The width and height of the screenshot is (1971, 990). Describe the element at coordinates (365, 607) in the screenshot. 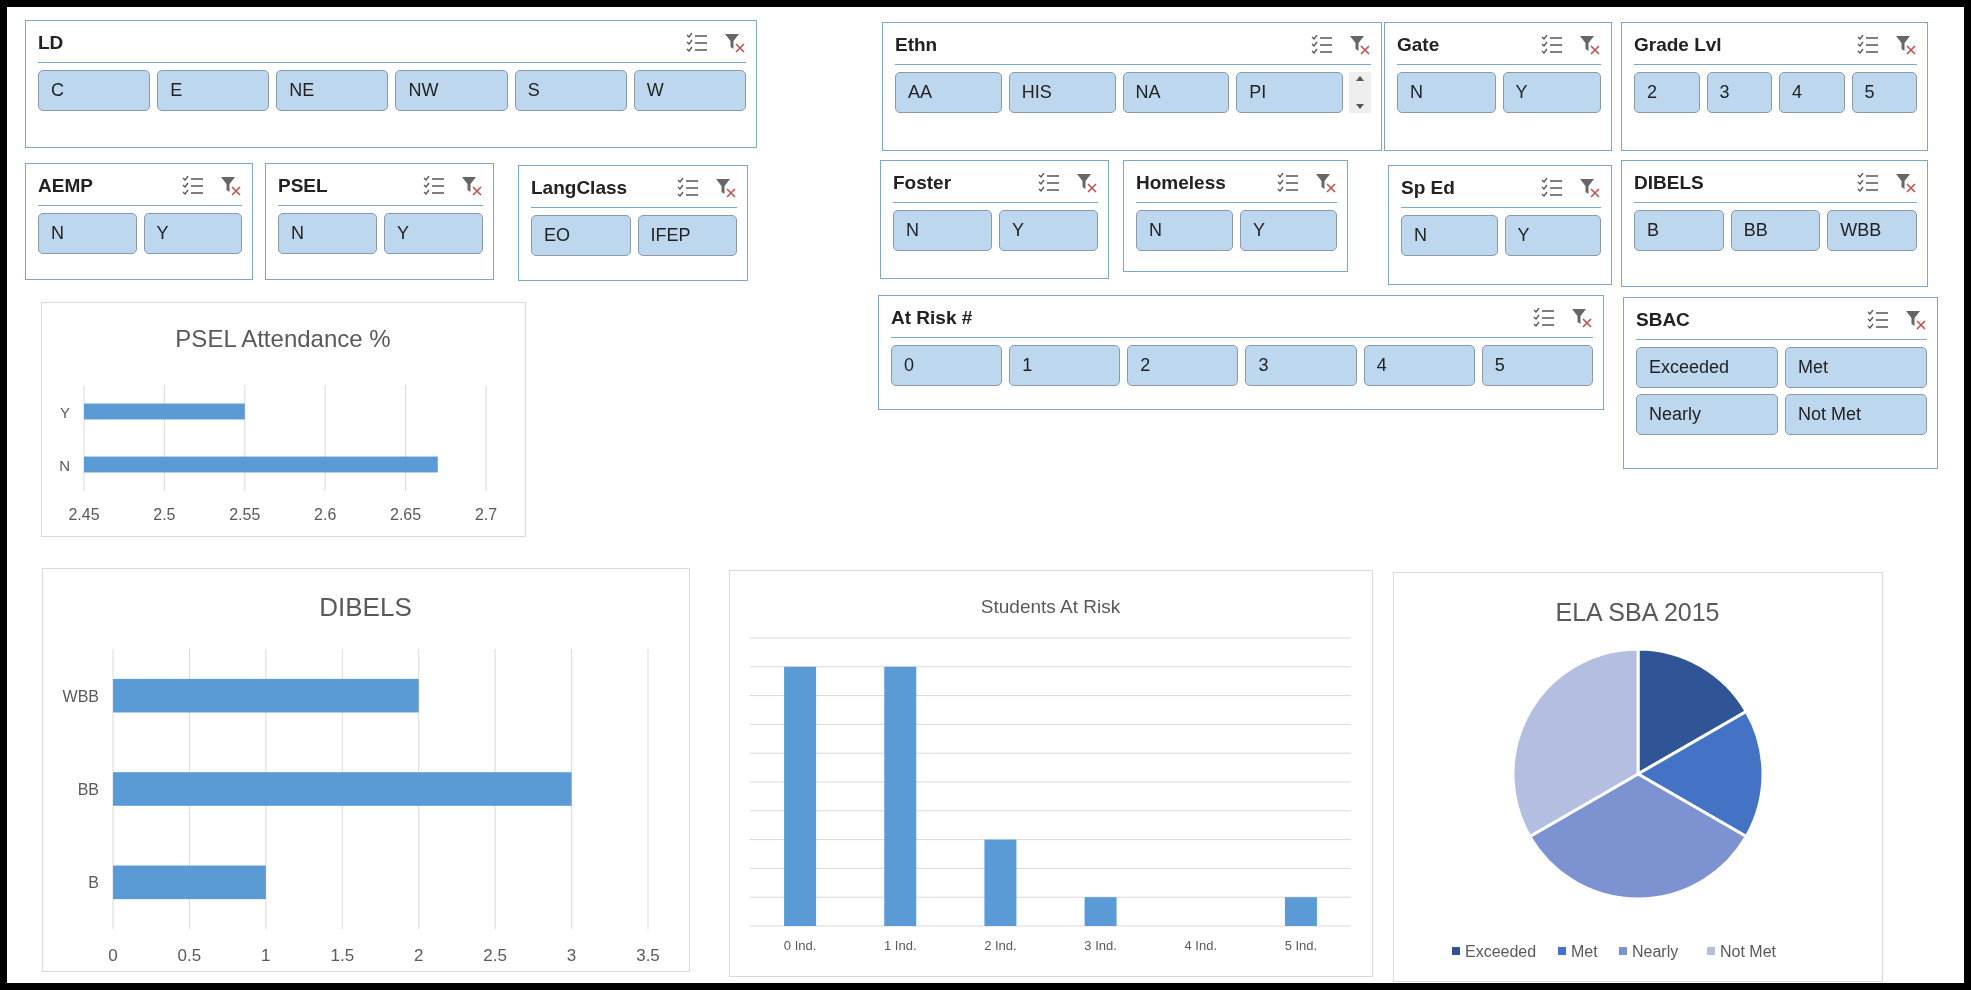

I see `chart-title: DIBELS` at that location.